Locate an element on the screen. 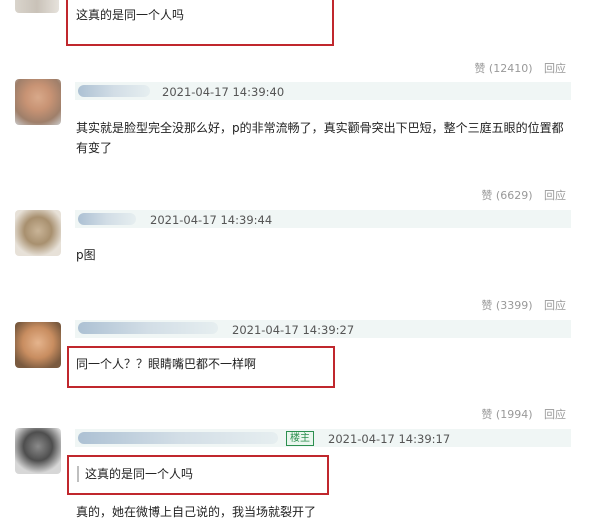  comment-text: 真的，她在微博上自己说的，我当场就裂开了 is located at coordinates (196, 512).